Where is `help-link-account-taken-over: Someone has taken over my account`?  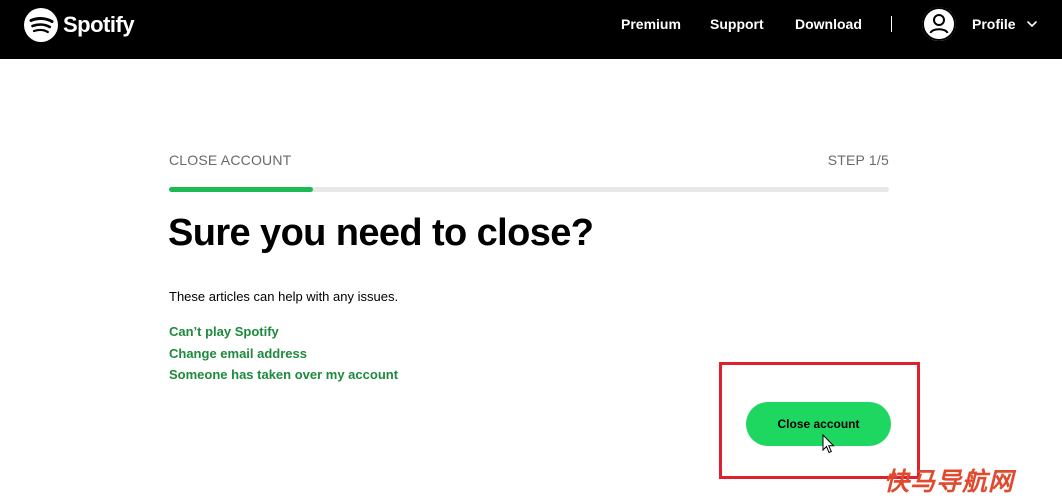
help-link-account-taken-over: Someone has taken over my account is located at coordinates (283, 374).